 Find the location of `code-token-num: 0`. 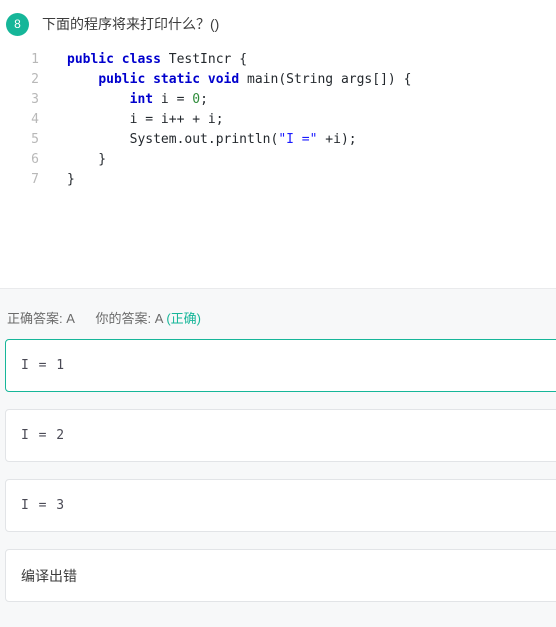

code-token-num: 0 is located at coordinates (196, 99).